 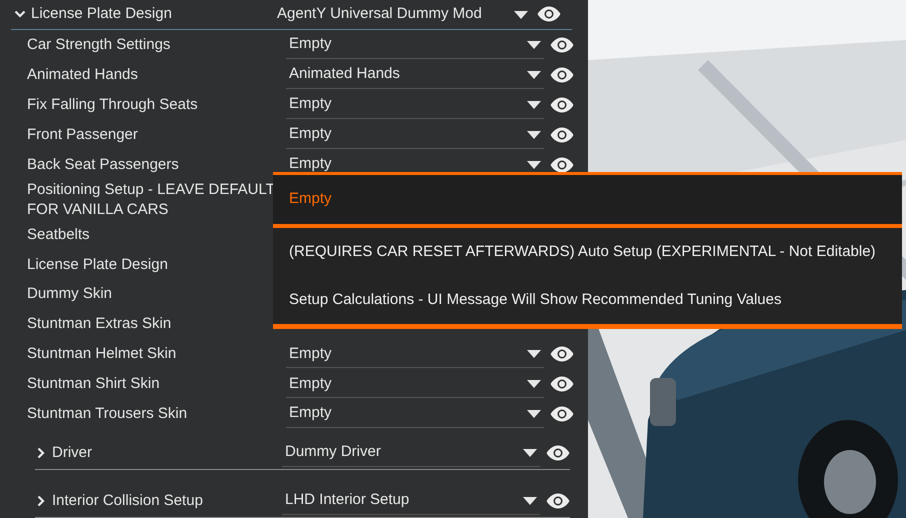 I want to click on dropdown-option: (REQUIRES CAR RESET AFTERWARDS) Auto Setup (EXPERIMENTAL - Not Editable), so click(x=587, y=252).